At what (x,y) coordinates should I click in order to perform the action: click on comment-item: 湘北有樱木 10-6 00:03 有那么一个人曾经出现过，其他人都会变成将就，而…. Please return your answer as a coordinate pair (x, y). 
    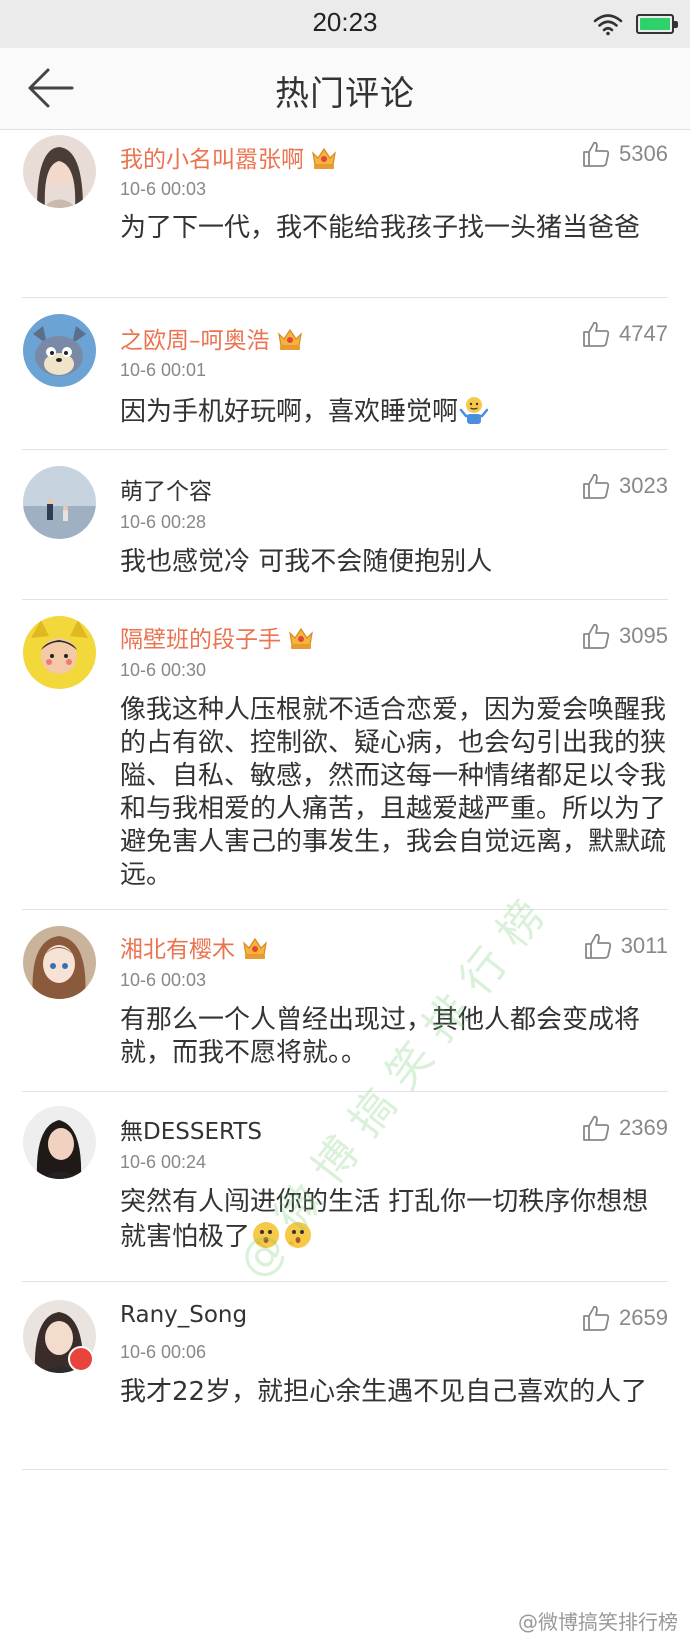
    Looking at the image, I should click on (345, 1001).